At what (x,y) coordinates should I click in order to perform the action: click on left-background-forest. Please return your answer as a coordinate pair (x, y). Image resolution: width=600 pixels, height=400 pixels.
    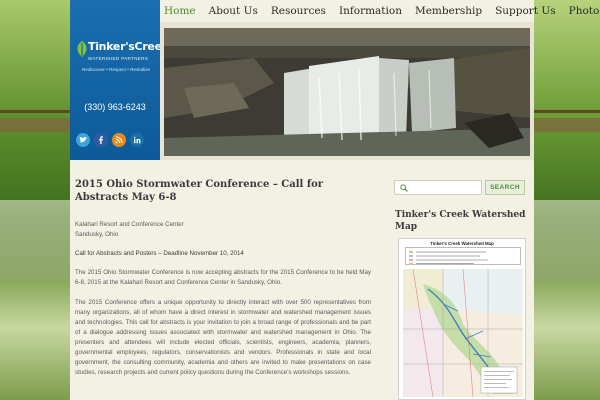
    Looking at the image, I should click on (35, 200).